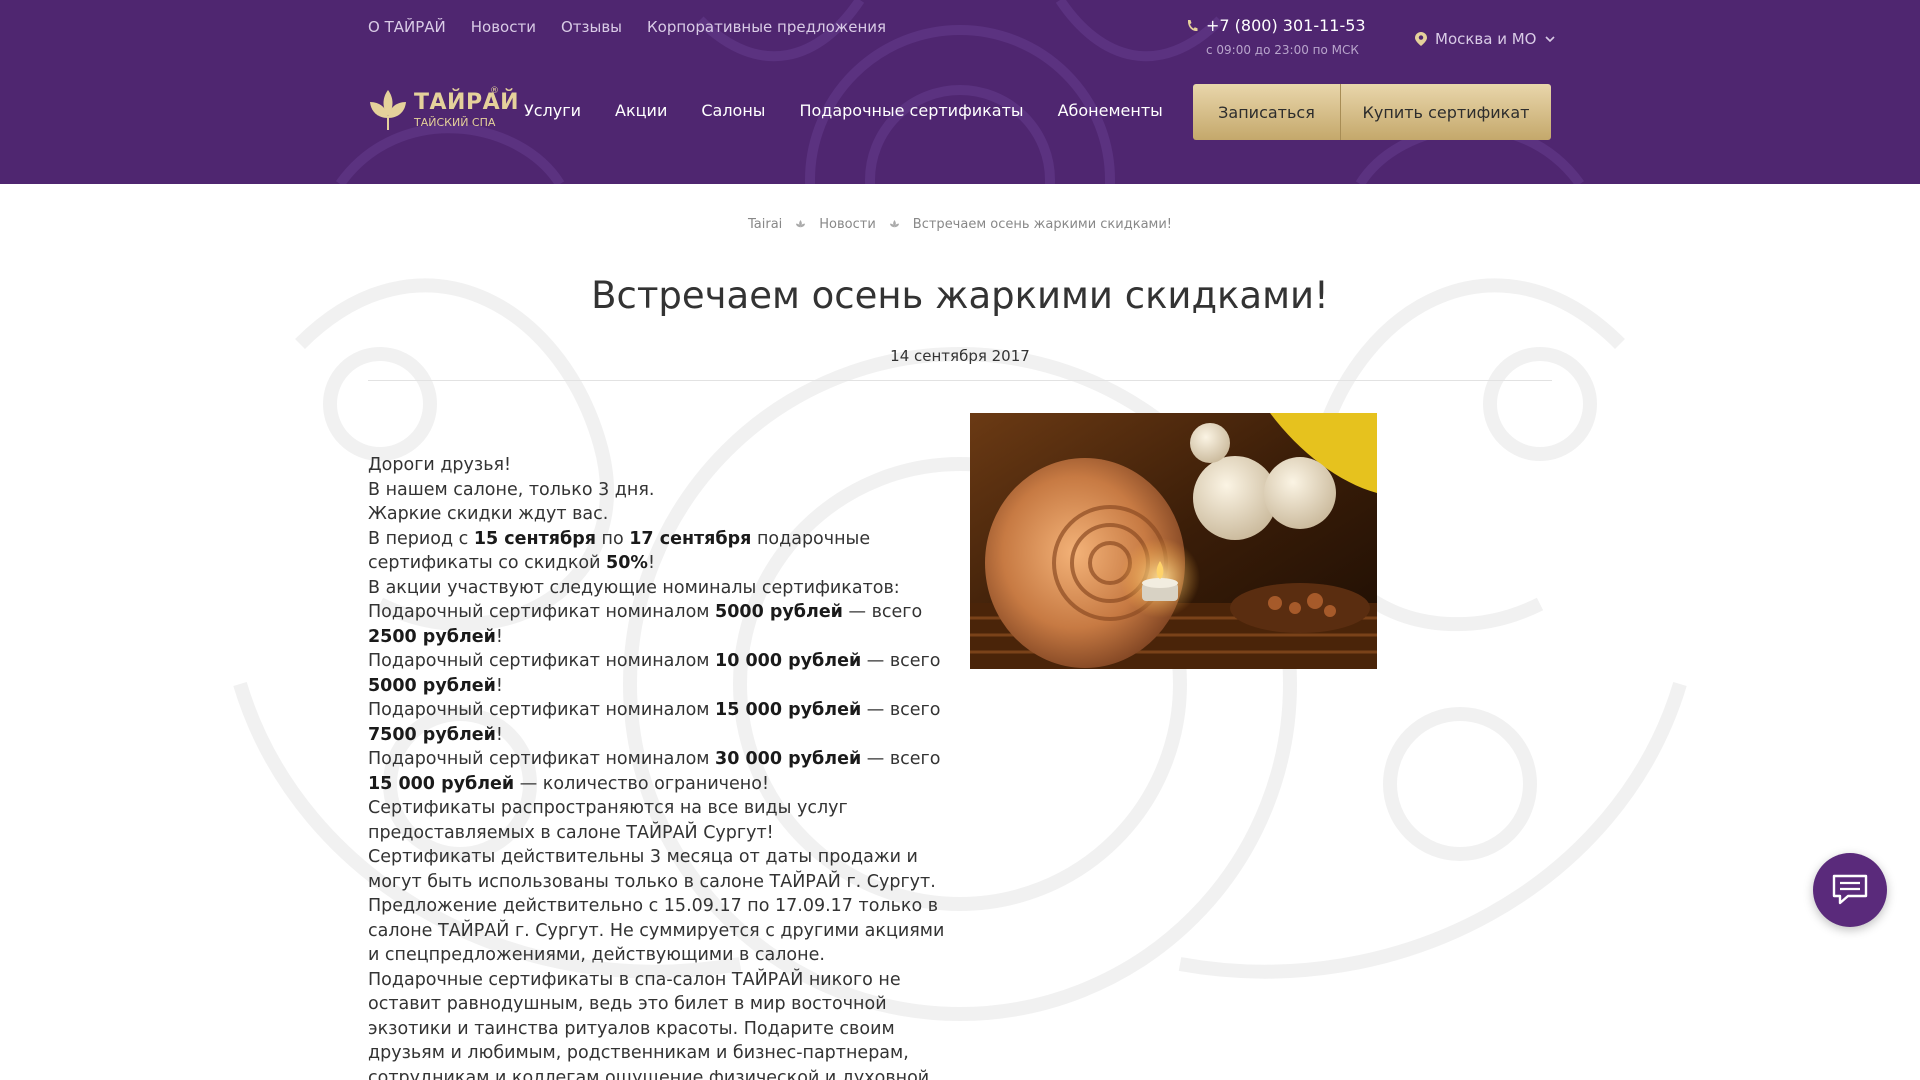  What do you see at coordinates (766, 27) in the screenshot?
I see `top-link-corporate: Корпоративные предложения` at bounding box center [766, 27].